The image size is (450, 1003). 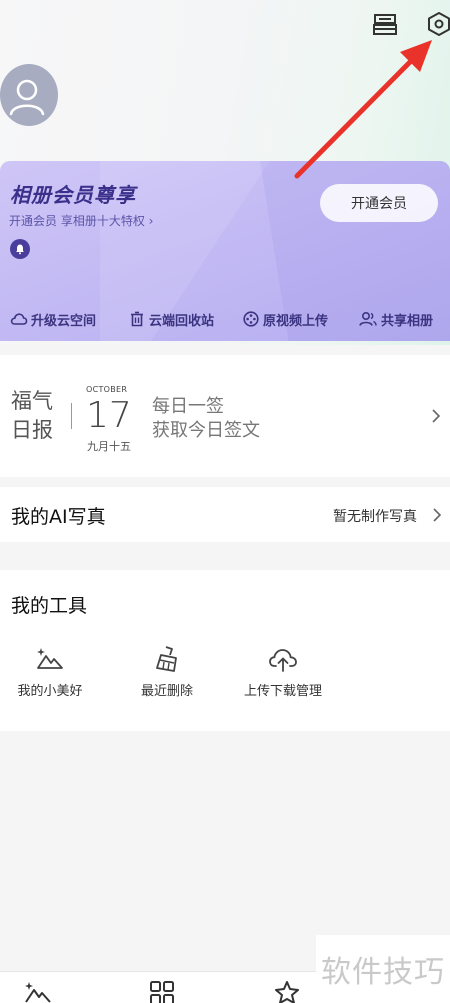 What do you see at coordinates (368, 318) in the screenshot?
I see `shared-users-icon` at bounding box center [368, 318].